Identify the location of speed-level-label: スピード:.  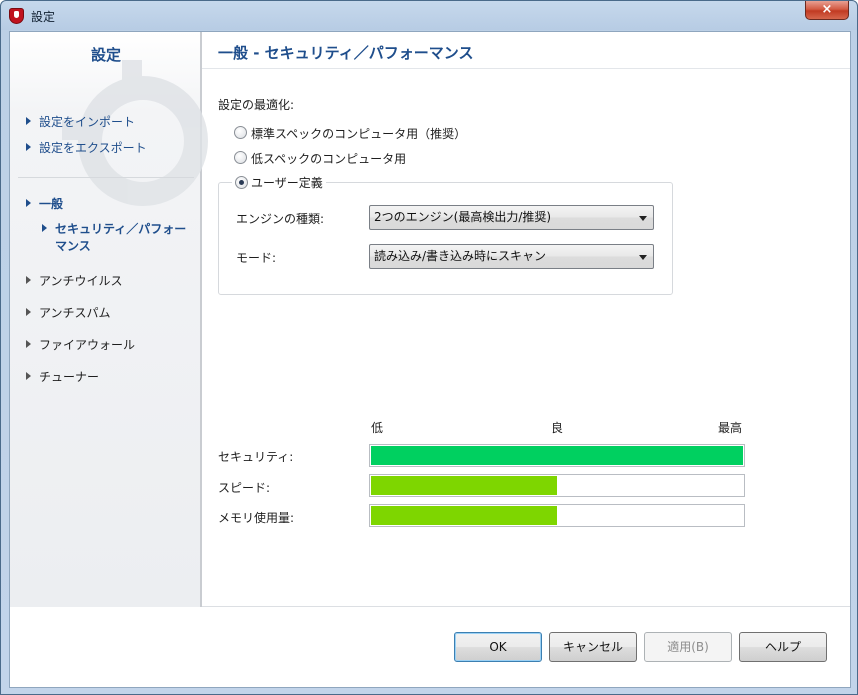
(244, 488).